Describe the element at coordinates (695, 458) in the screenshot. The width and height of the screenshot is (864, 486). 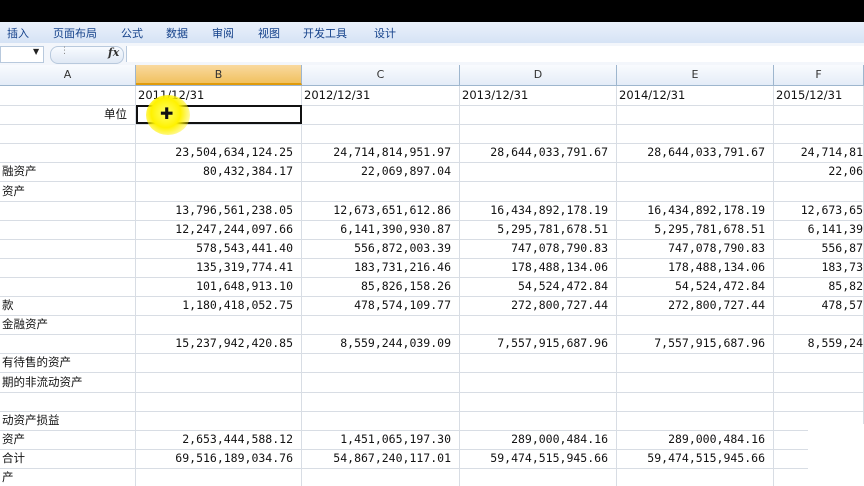
I see `cell-e: 59,474,515,945.66` at that location.